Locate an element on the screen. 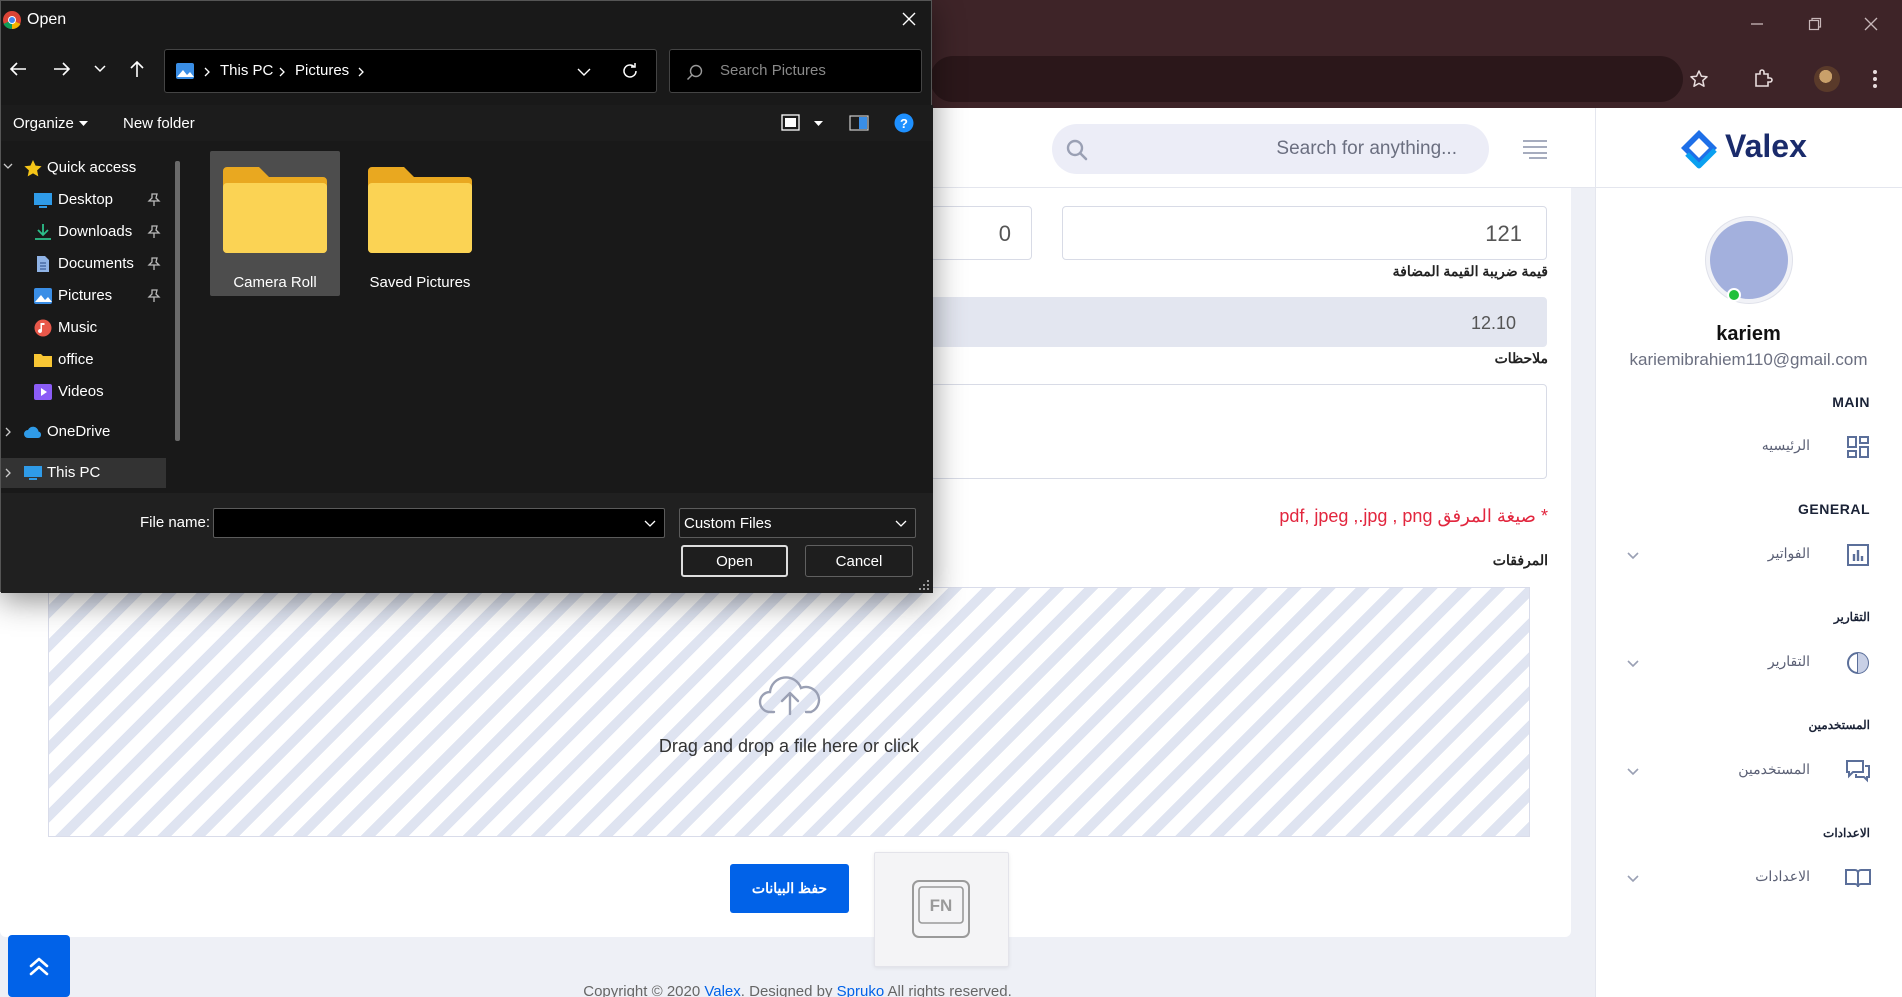 The height and width of the screenshot is (997, 1902). sidebar-item-reports: التقارير is located at coordinates (1748, 663).